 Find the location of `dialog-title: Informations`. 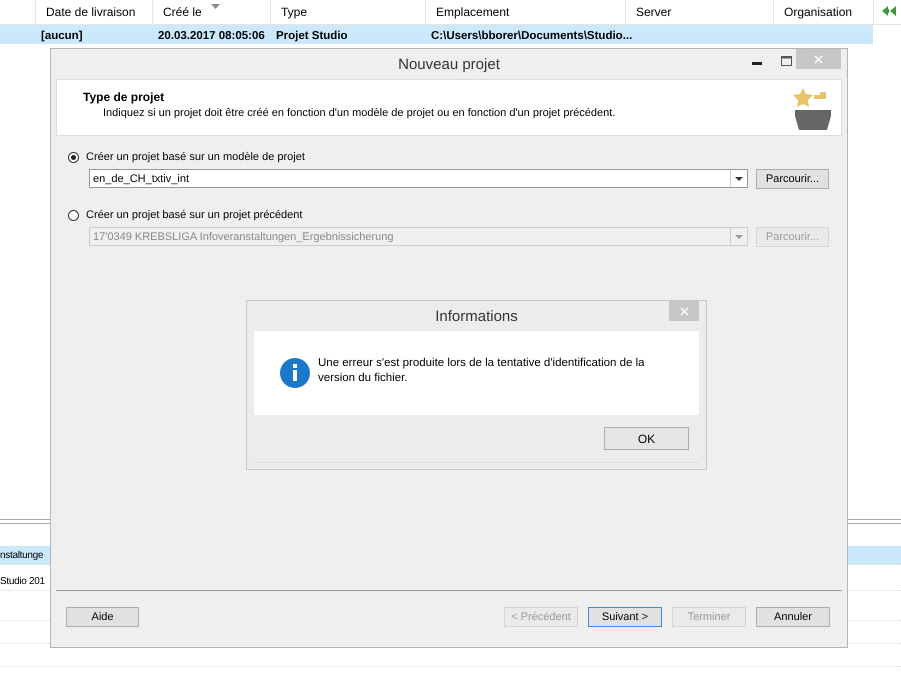

dialog-title: Informations is located at coordinates (476, 316).